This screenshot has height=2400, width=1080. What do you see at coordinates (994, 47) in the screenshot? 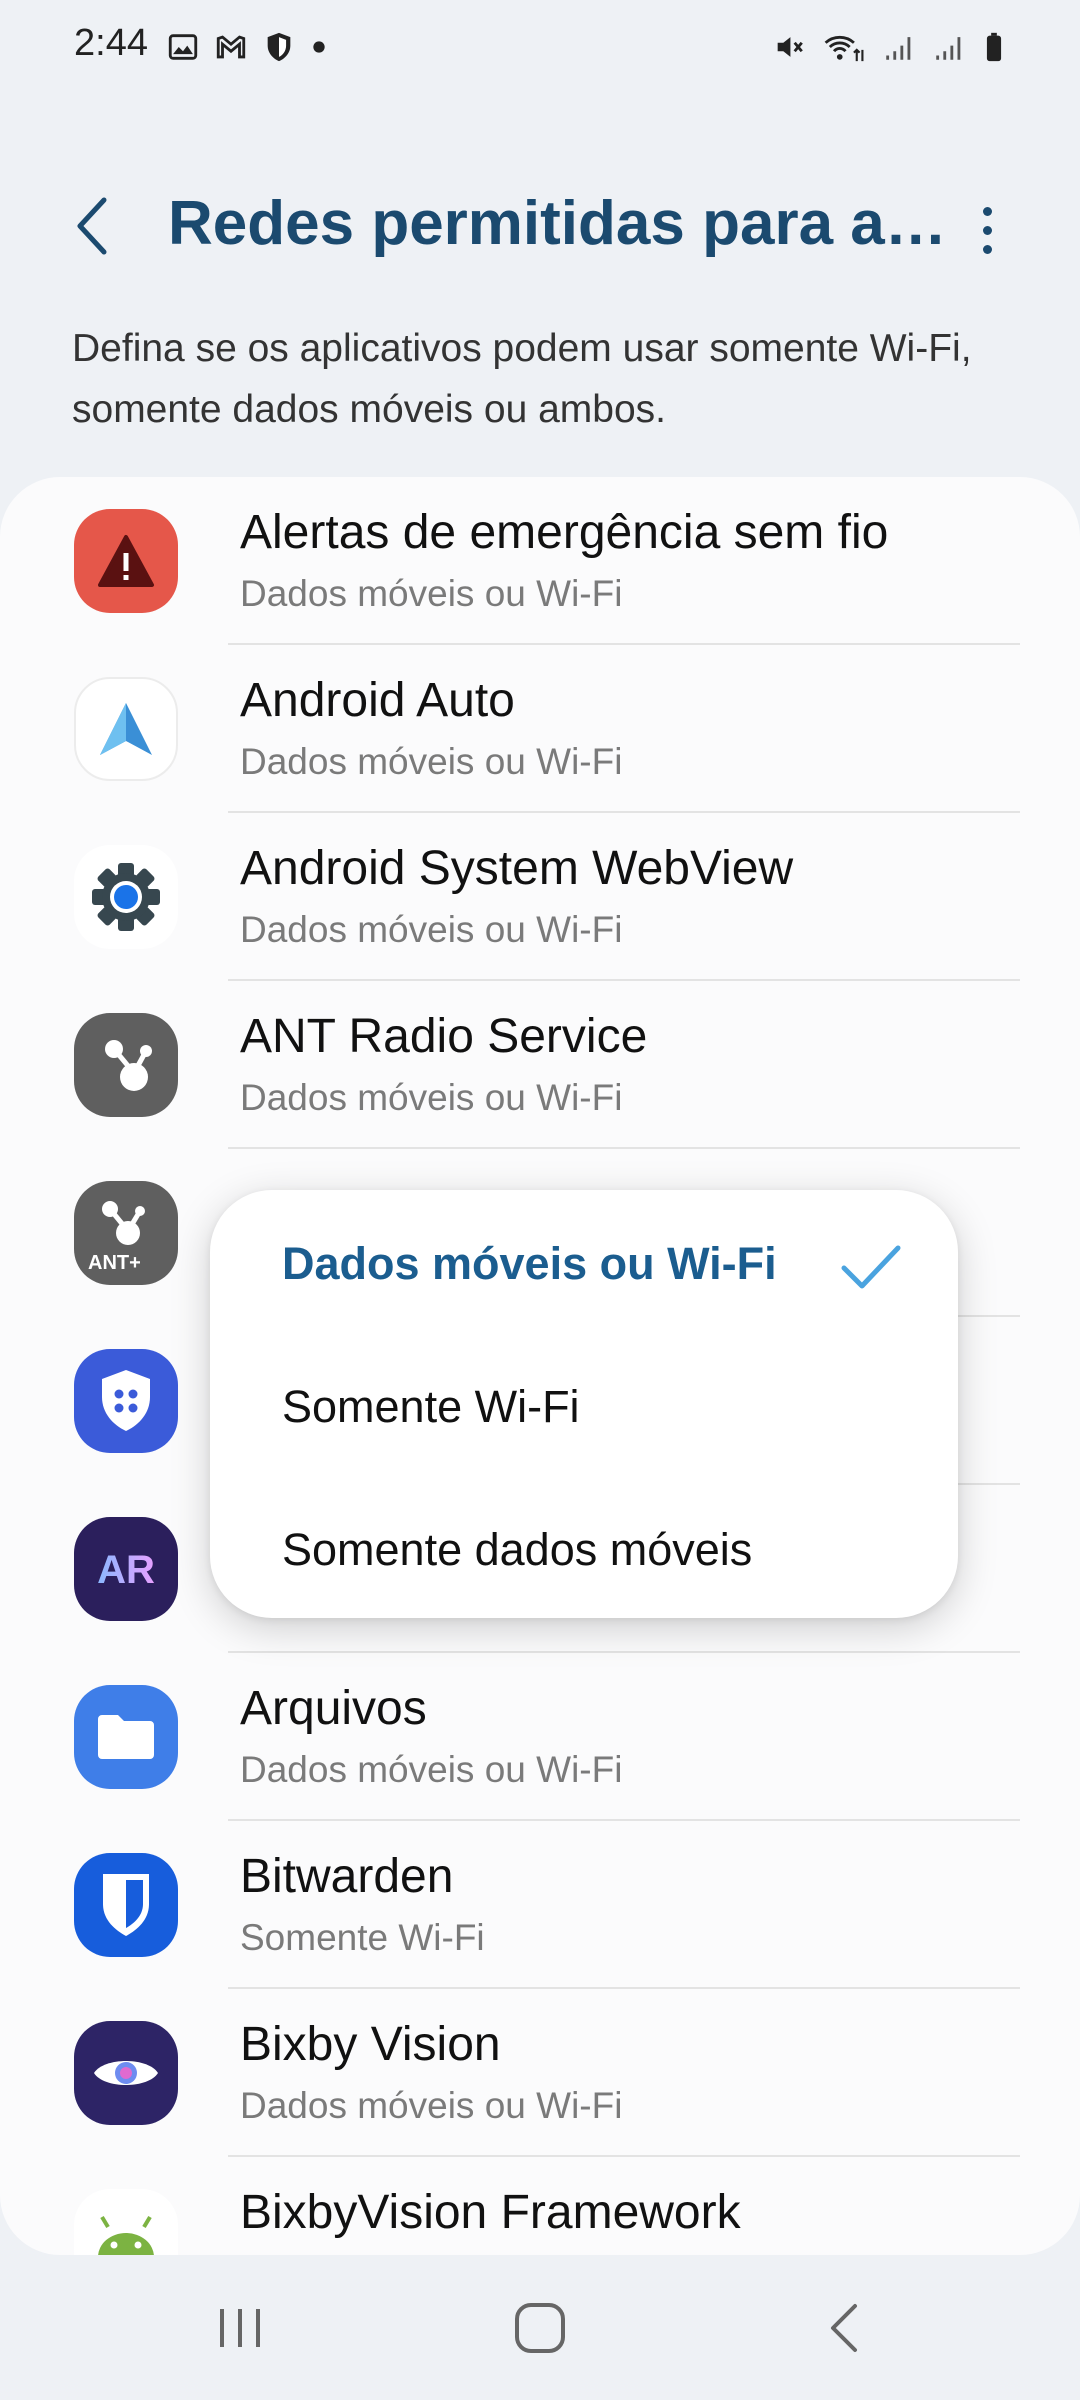
I see `battery-icon` at bounding box center [994, 47].